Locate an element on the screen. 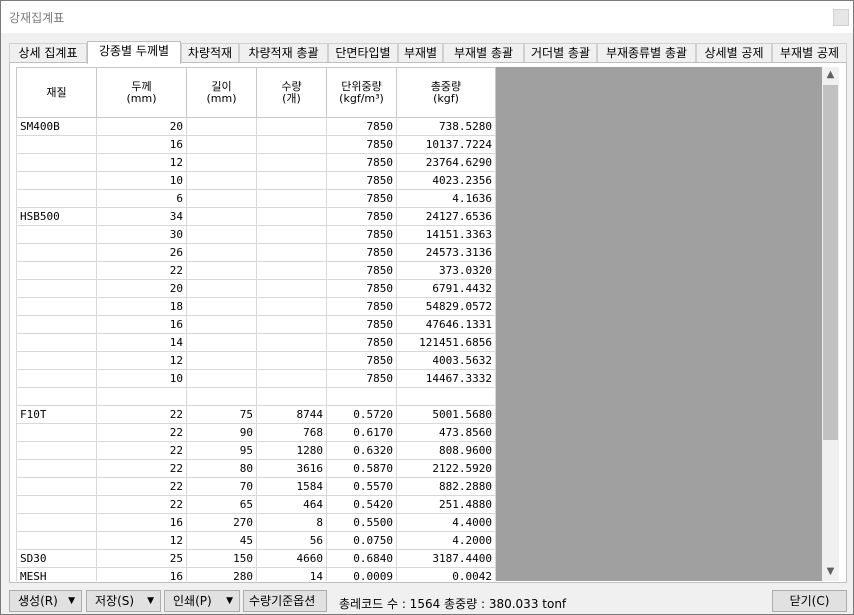  generate-button: 생성(R) ▼ is located at coordinates (45, 601).